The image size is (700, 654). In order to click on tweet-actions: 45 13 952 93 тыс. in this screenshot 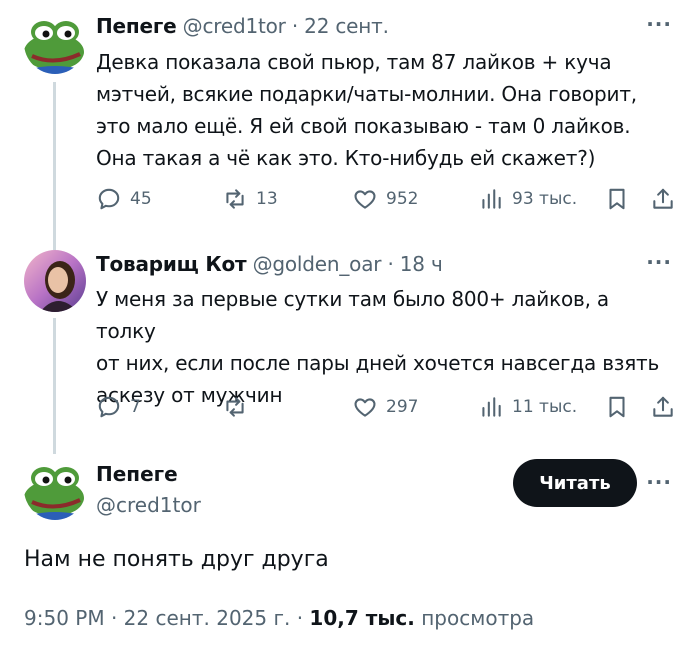, I will do `click(386, 201)`.